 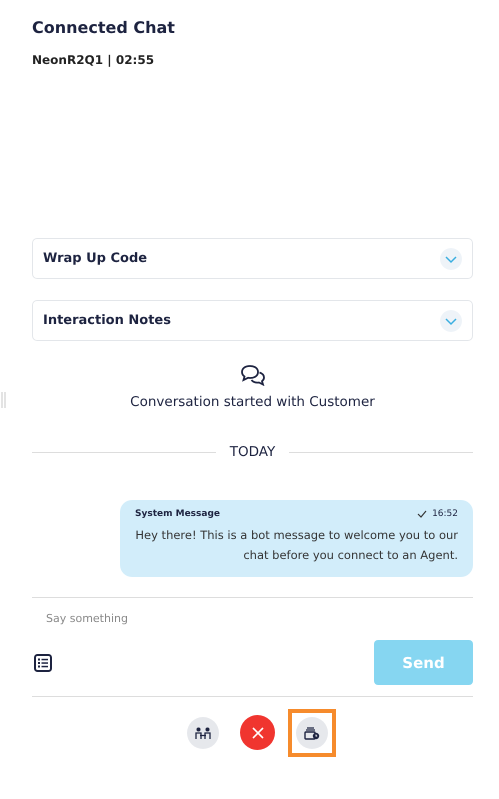 What do you see at coordinates (445, 514) in the screenshot?
I see `message-time: 16:52` at bounding box center [445, 514].